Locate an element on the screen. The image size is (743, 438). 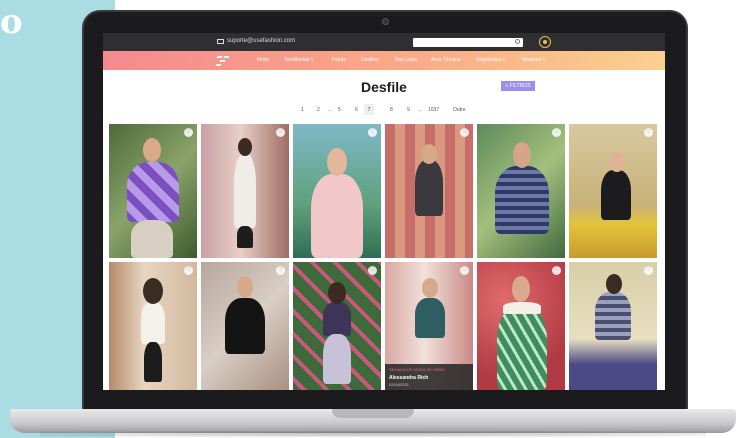
page-link-next: Outre is located at coordinates (459, 110).